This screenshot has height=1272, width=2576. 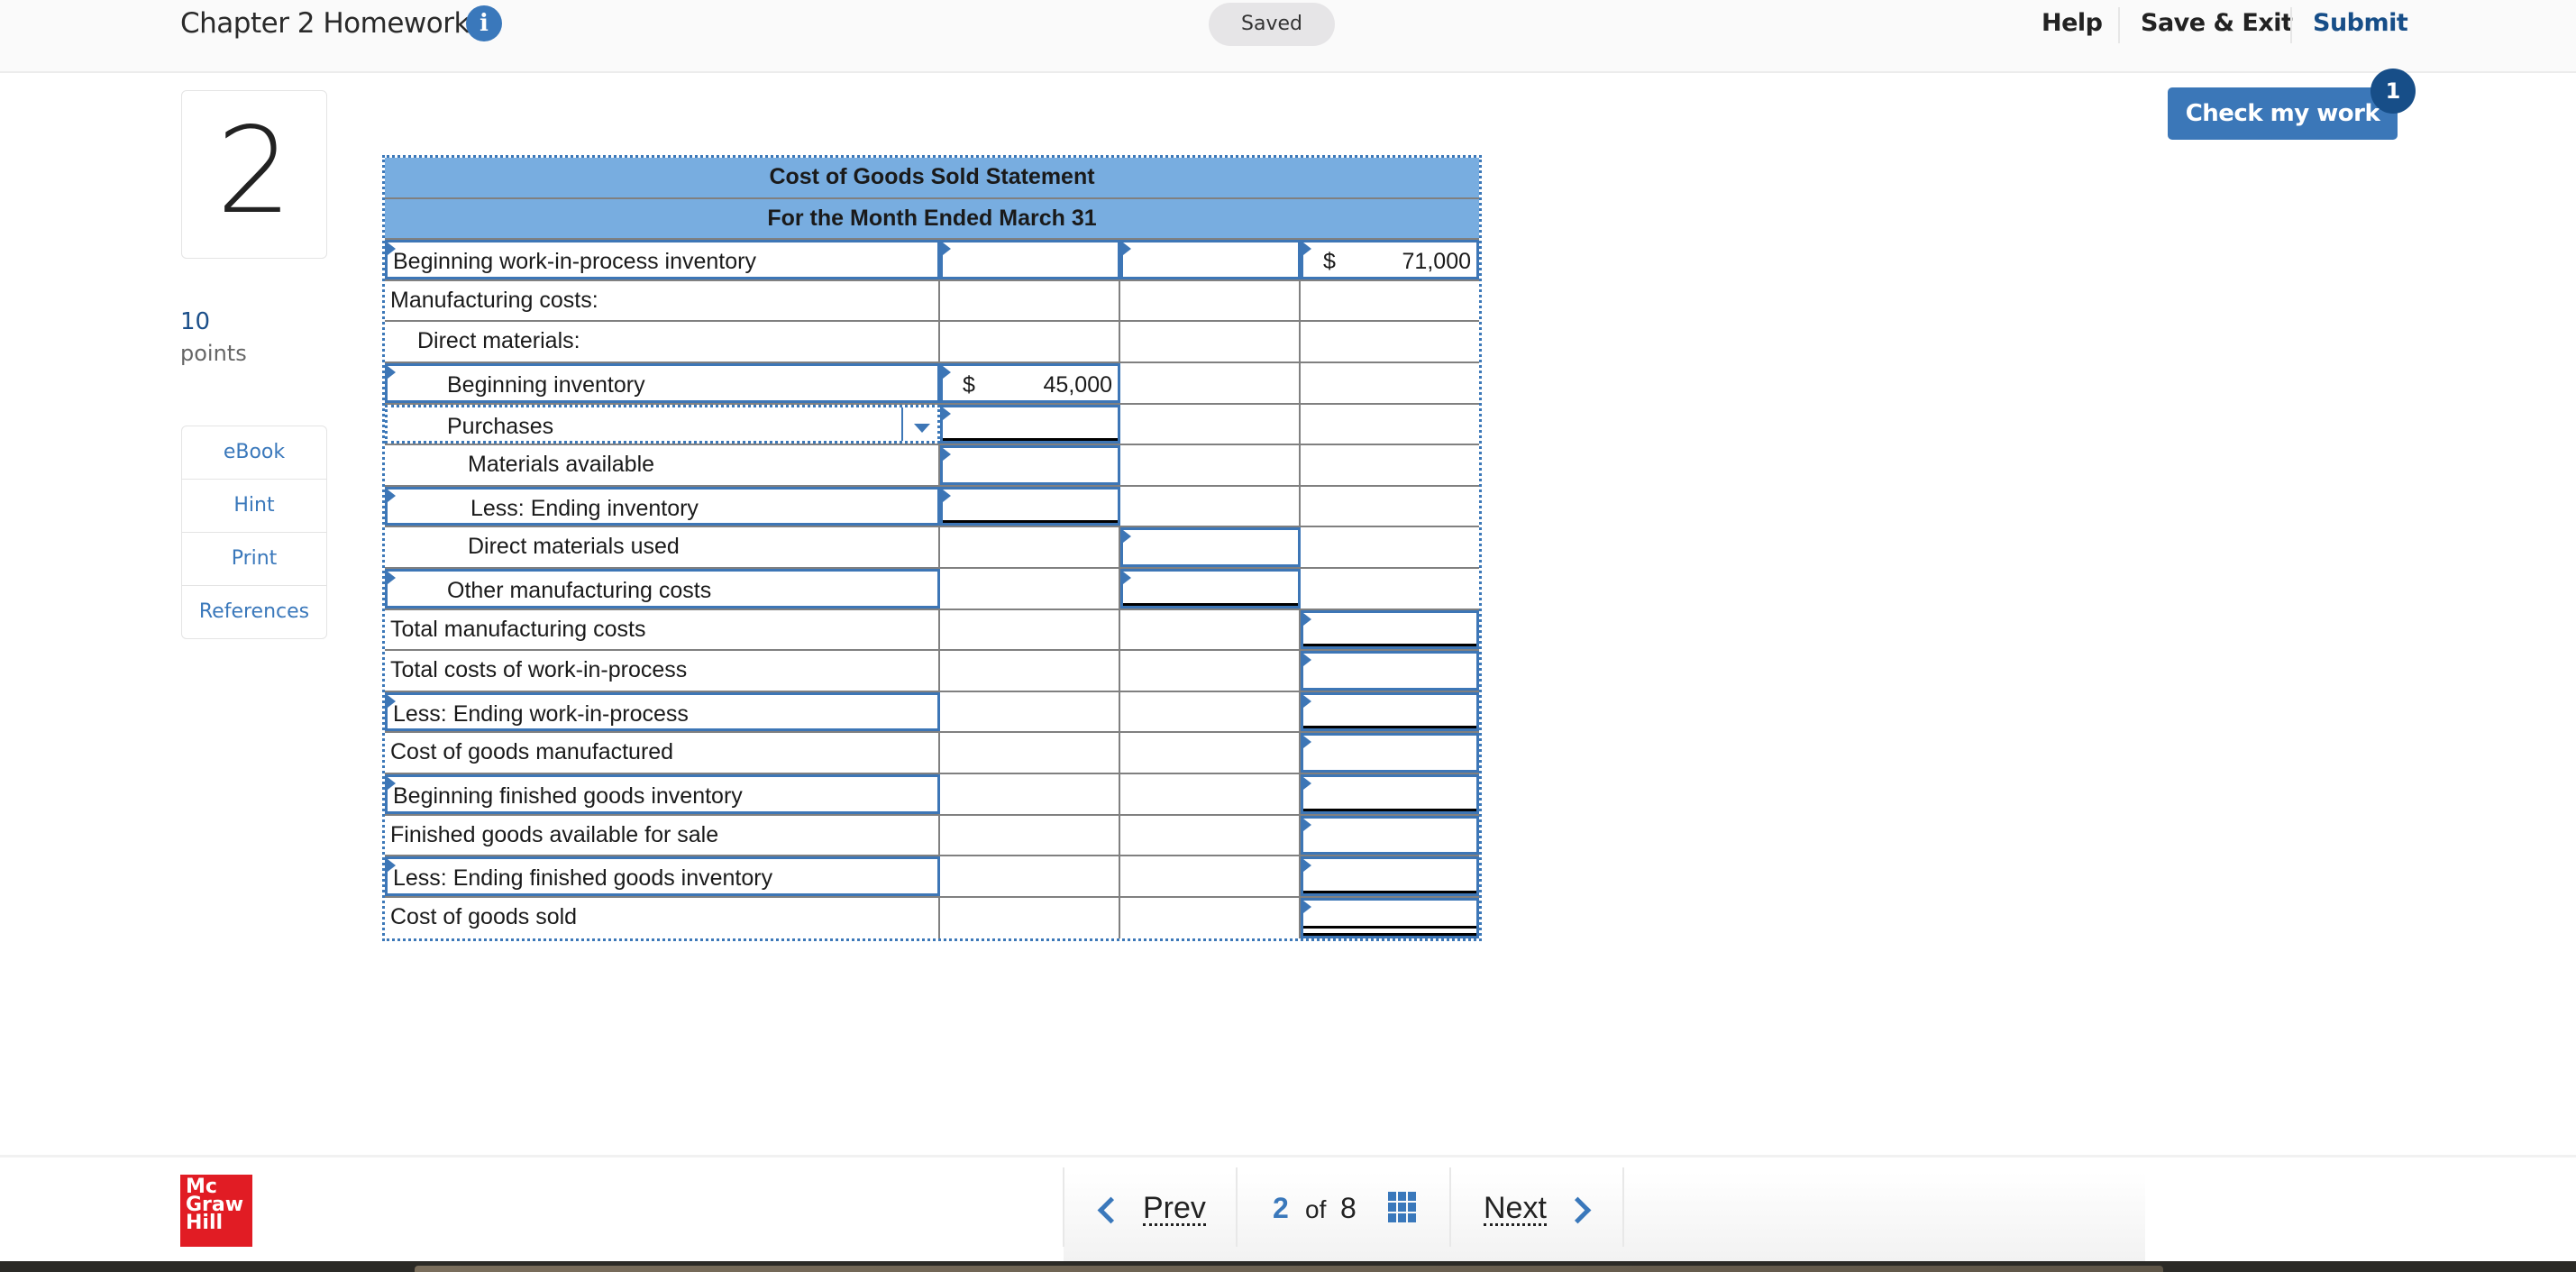 I want to click on row-label-text: Cost of goods manufactured, so click(x=532, y=752).